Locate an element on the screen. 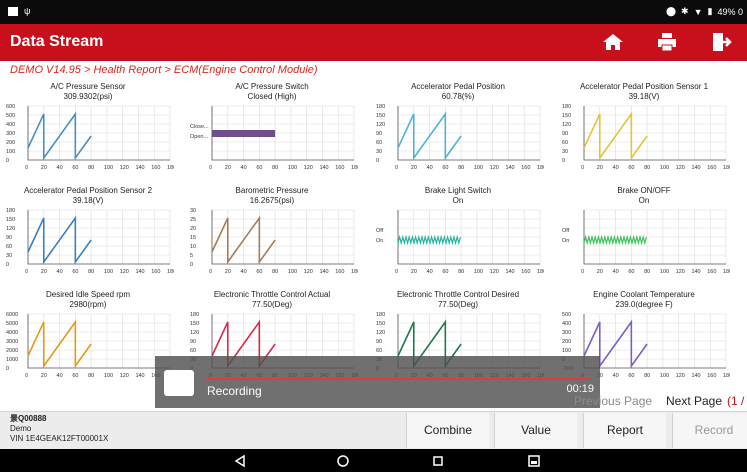 The height and width of the screenshot is (472, 747). chart-value: 39.18(V) is located at coordinates (88, 200).